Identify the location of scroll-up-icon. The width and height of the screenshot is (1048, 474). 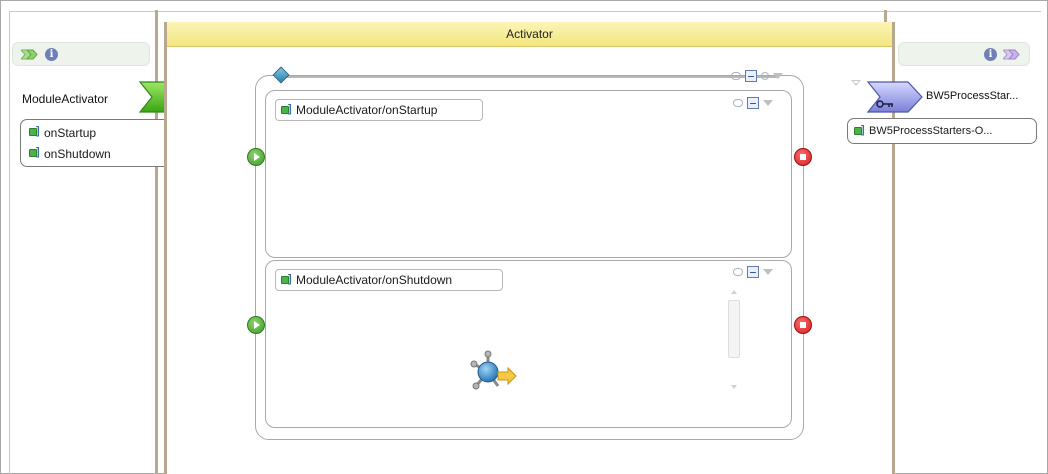
(734, 292).